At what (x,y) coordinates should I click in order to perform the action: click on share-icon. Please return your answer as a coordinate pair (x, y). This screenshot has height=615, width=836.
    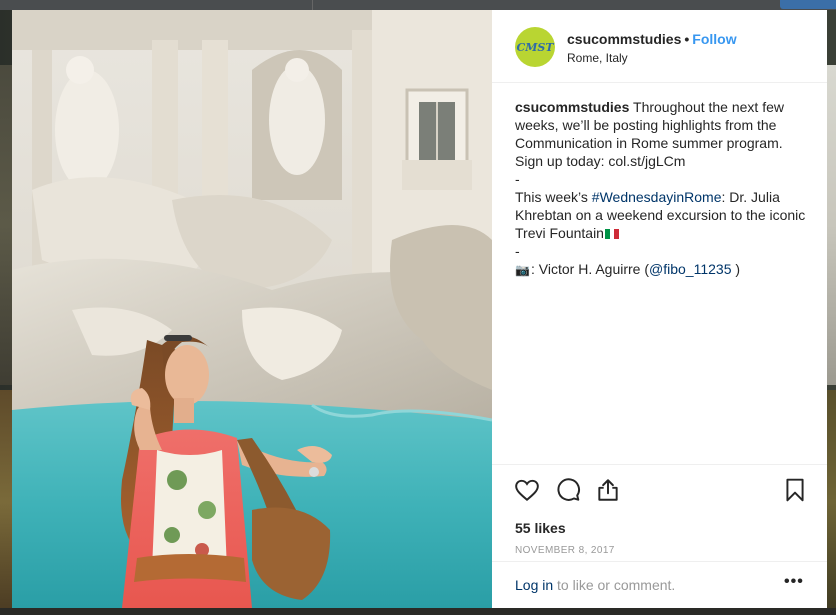
    Looking at the image, I should click on (608, 490).